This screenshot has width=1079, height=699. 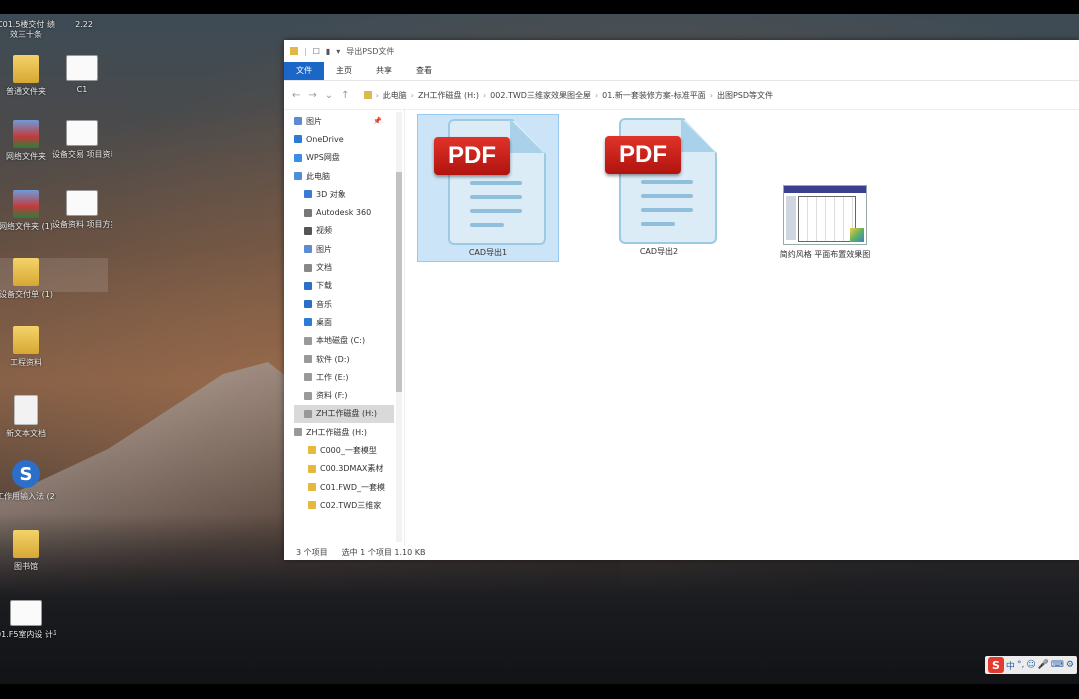 I want to click on nav-item: 3D 对象, so click(x=344, y=194).